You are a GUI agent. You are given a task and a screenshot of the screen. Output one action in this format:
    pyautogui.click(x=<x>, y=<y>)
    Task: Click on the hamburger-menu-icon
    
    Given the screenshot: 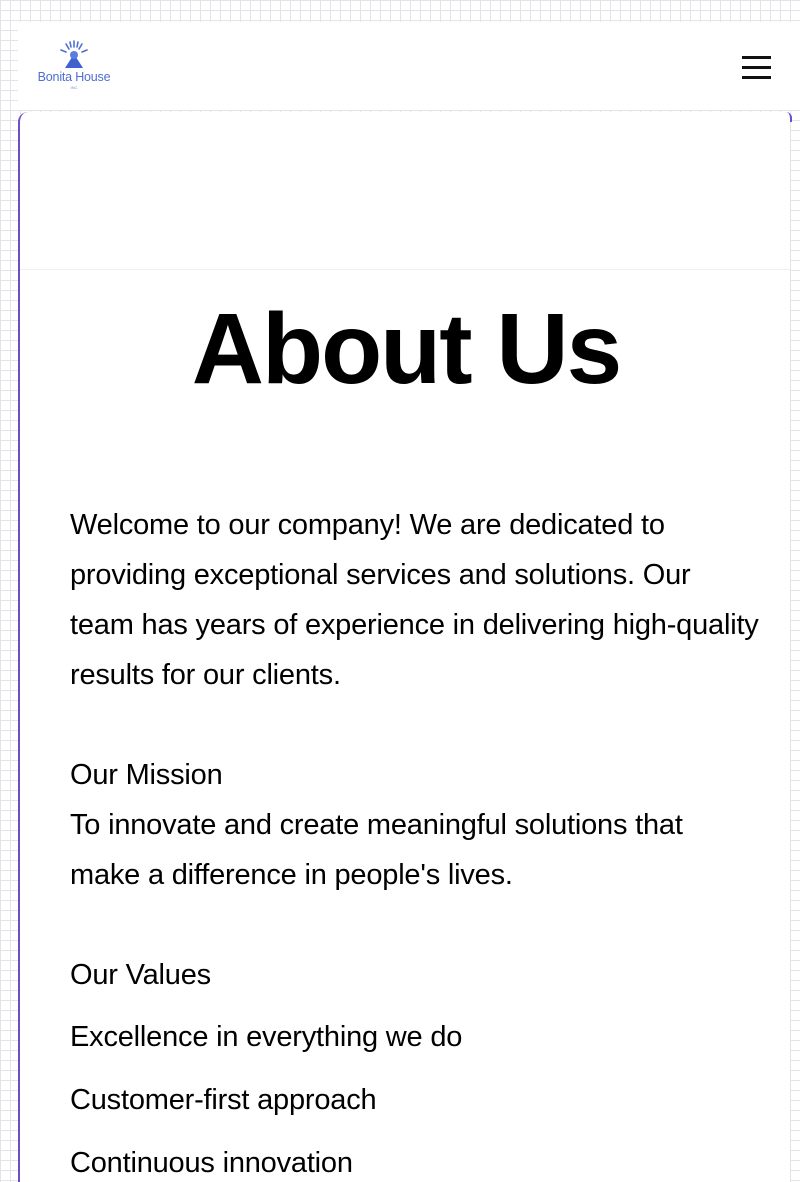 What is the action you would take?
    pyautogui.click(x=756, y=67)
    